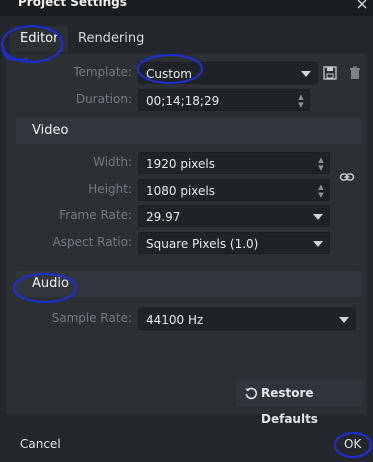  What do you see at coordinates (251, 393) in the screenshot?
I see `restore-icon` at bounding box center [251, 393].